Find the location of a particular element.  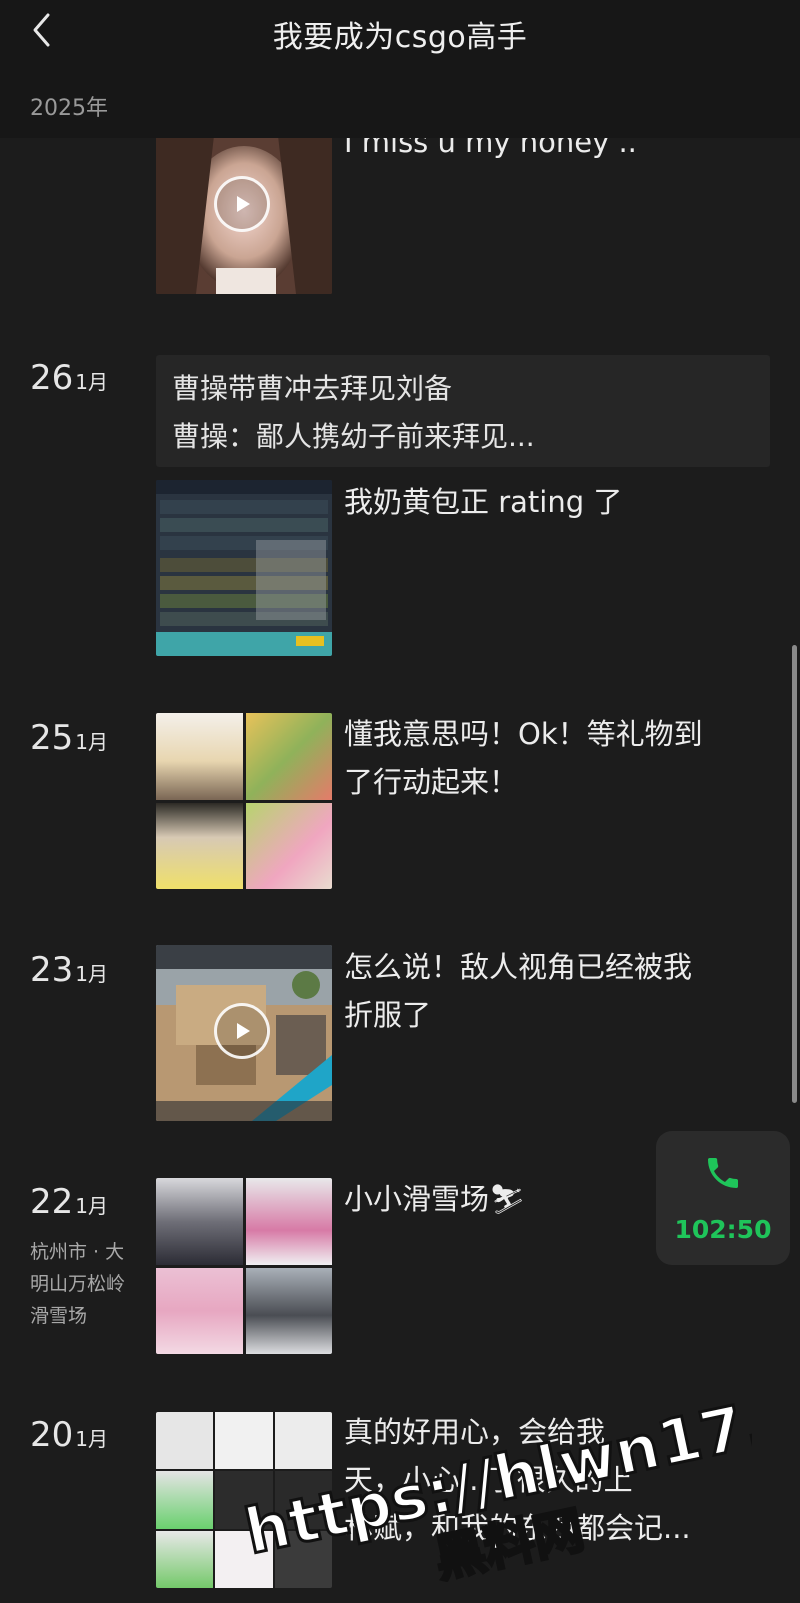

location-line: 杭州市 · 大 is located at coordinates (77, 1252).